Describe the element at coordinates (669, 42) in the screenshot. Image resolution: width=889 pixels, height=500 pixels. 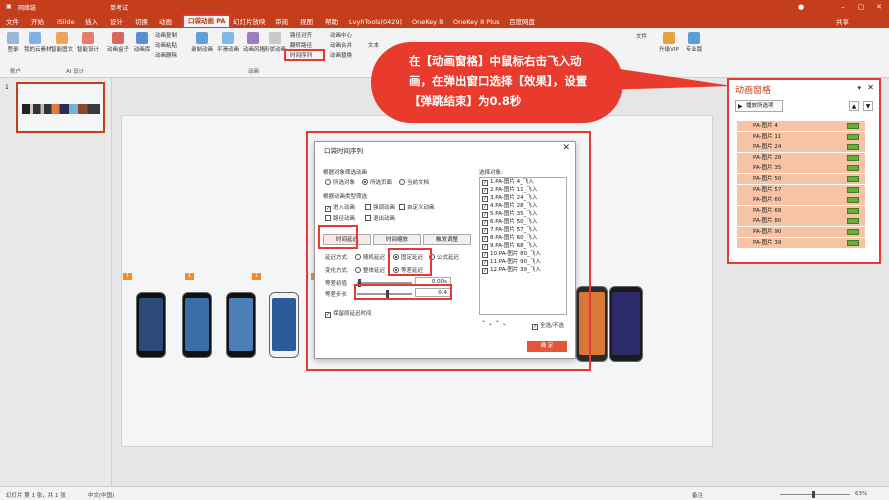
I see `upgrade-vip-button: 升级VIP` at that location.